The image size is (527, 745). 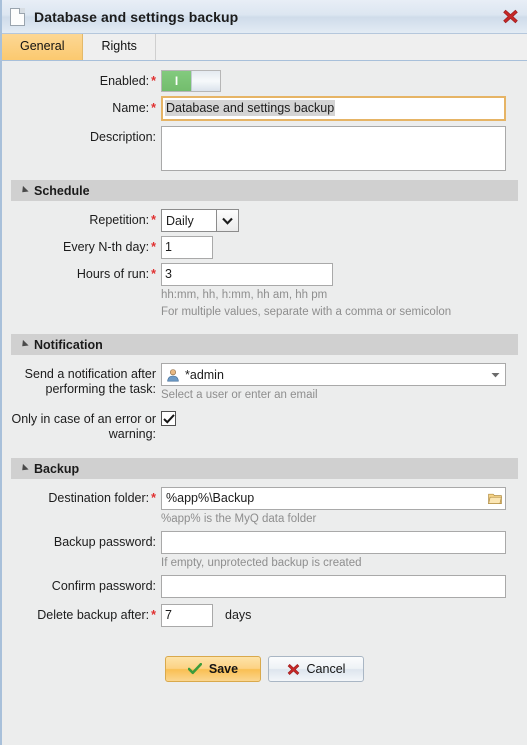 I want to click on title-bar: Database and settings backup, so click(x=264, y=17).